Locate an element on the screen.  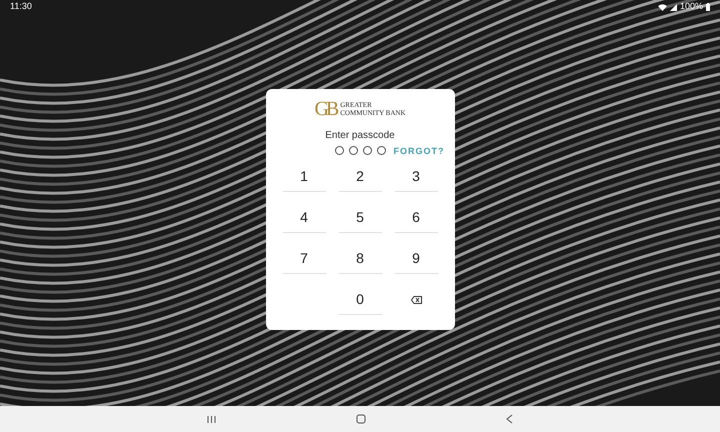
home-button is located at coordinates (361, 419).